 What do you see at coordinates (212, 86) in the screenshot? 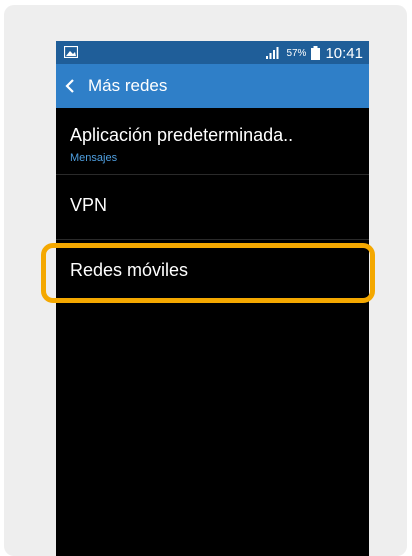
I see `action-bar: Más redes` at bounding box center [212, 86].